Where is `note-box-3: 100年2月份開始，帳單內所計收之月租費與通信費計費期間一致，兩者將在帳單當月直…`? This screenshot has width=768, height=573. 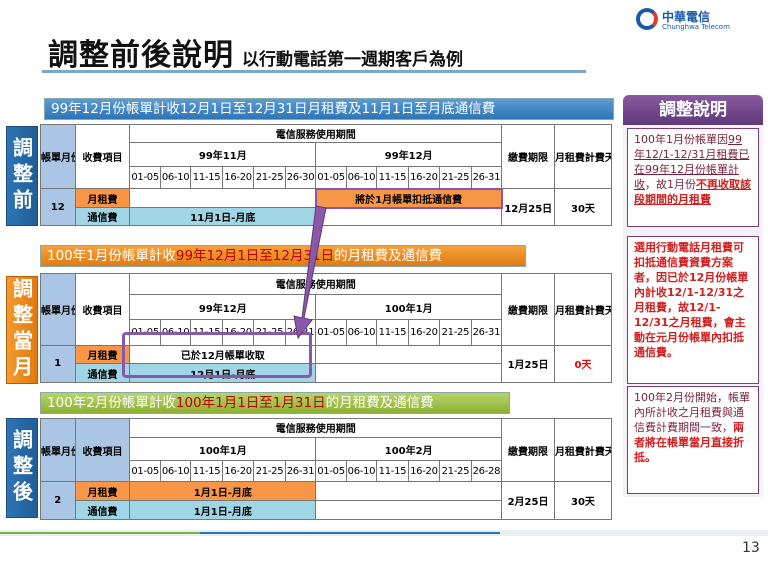 note-box-3: 100年2月份開始，帳單內所計收之月租費與通信費計費期間一致，兩者將在帳單當月直… is located at coordinates (693, 440).